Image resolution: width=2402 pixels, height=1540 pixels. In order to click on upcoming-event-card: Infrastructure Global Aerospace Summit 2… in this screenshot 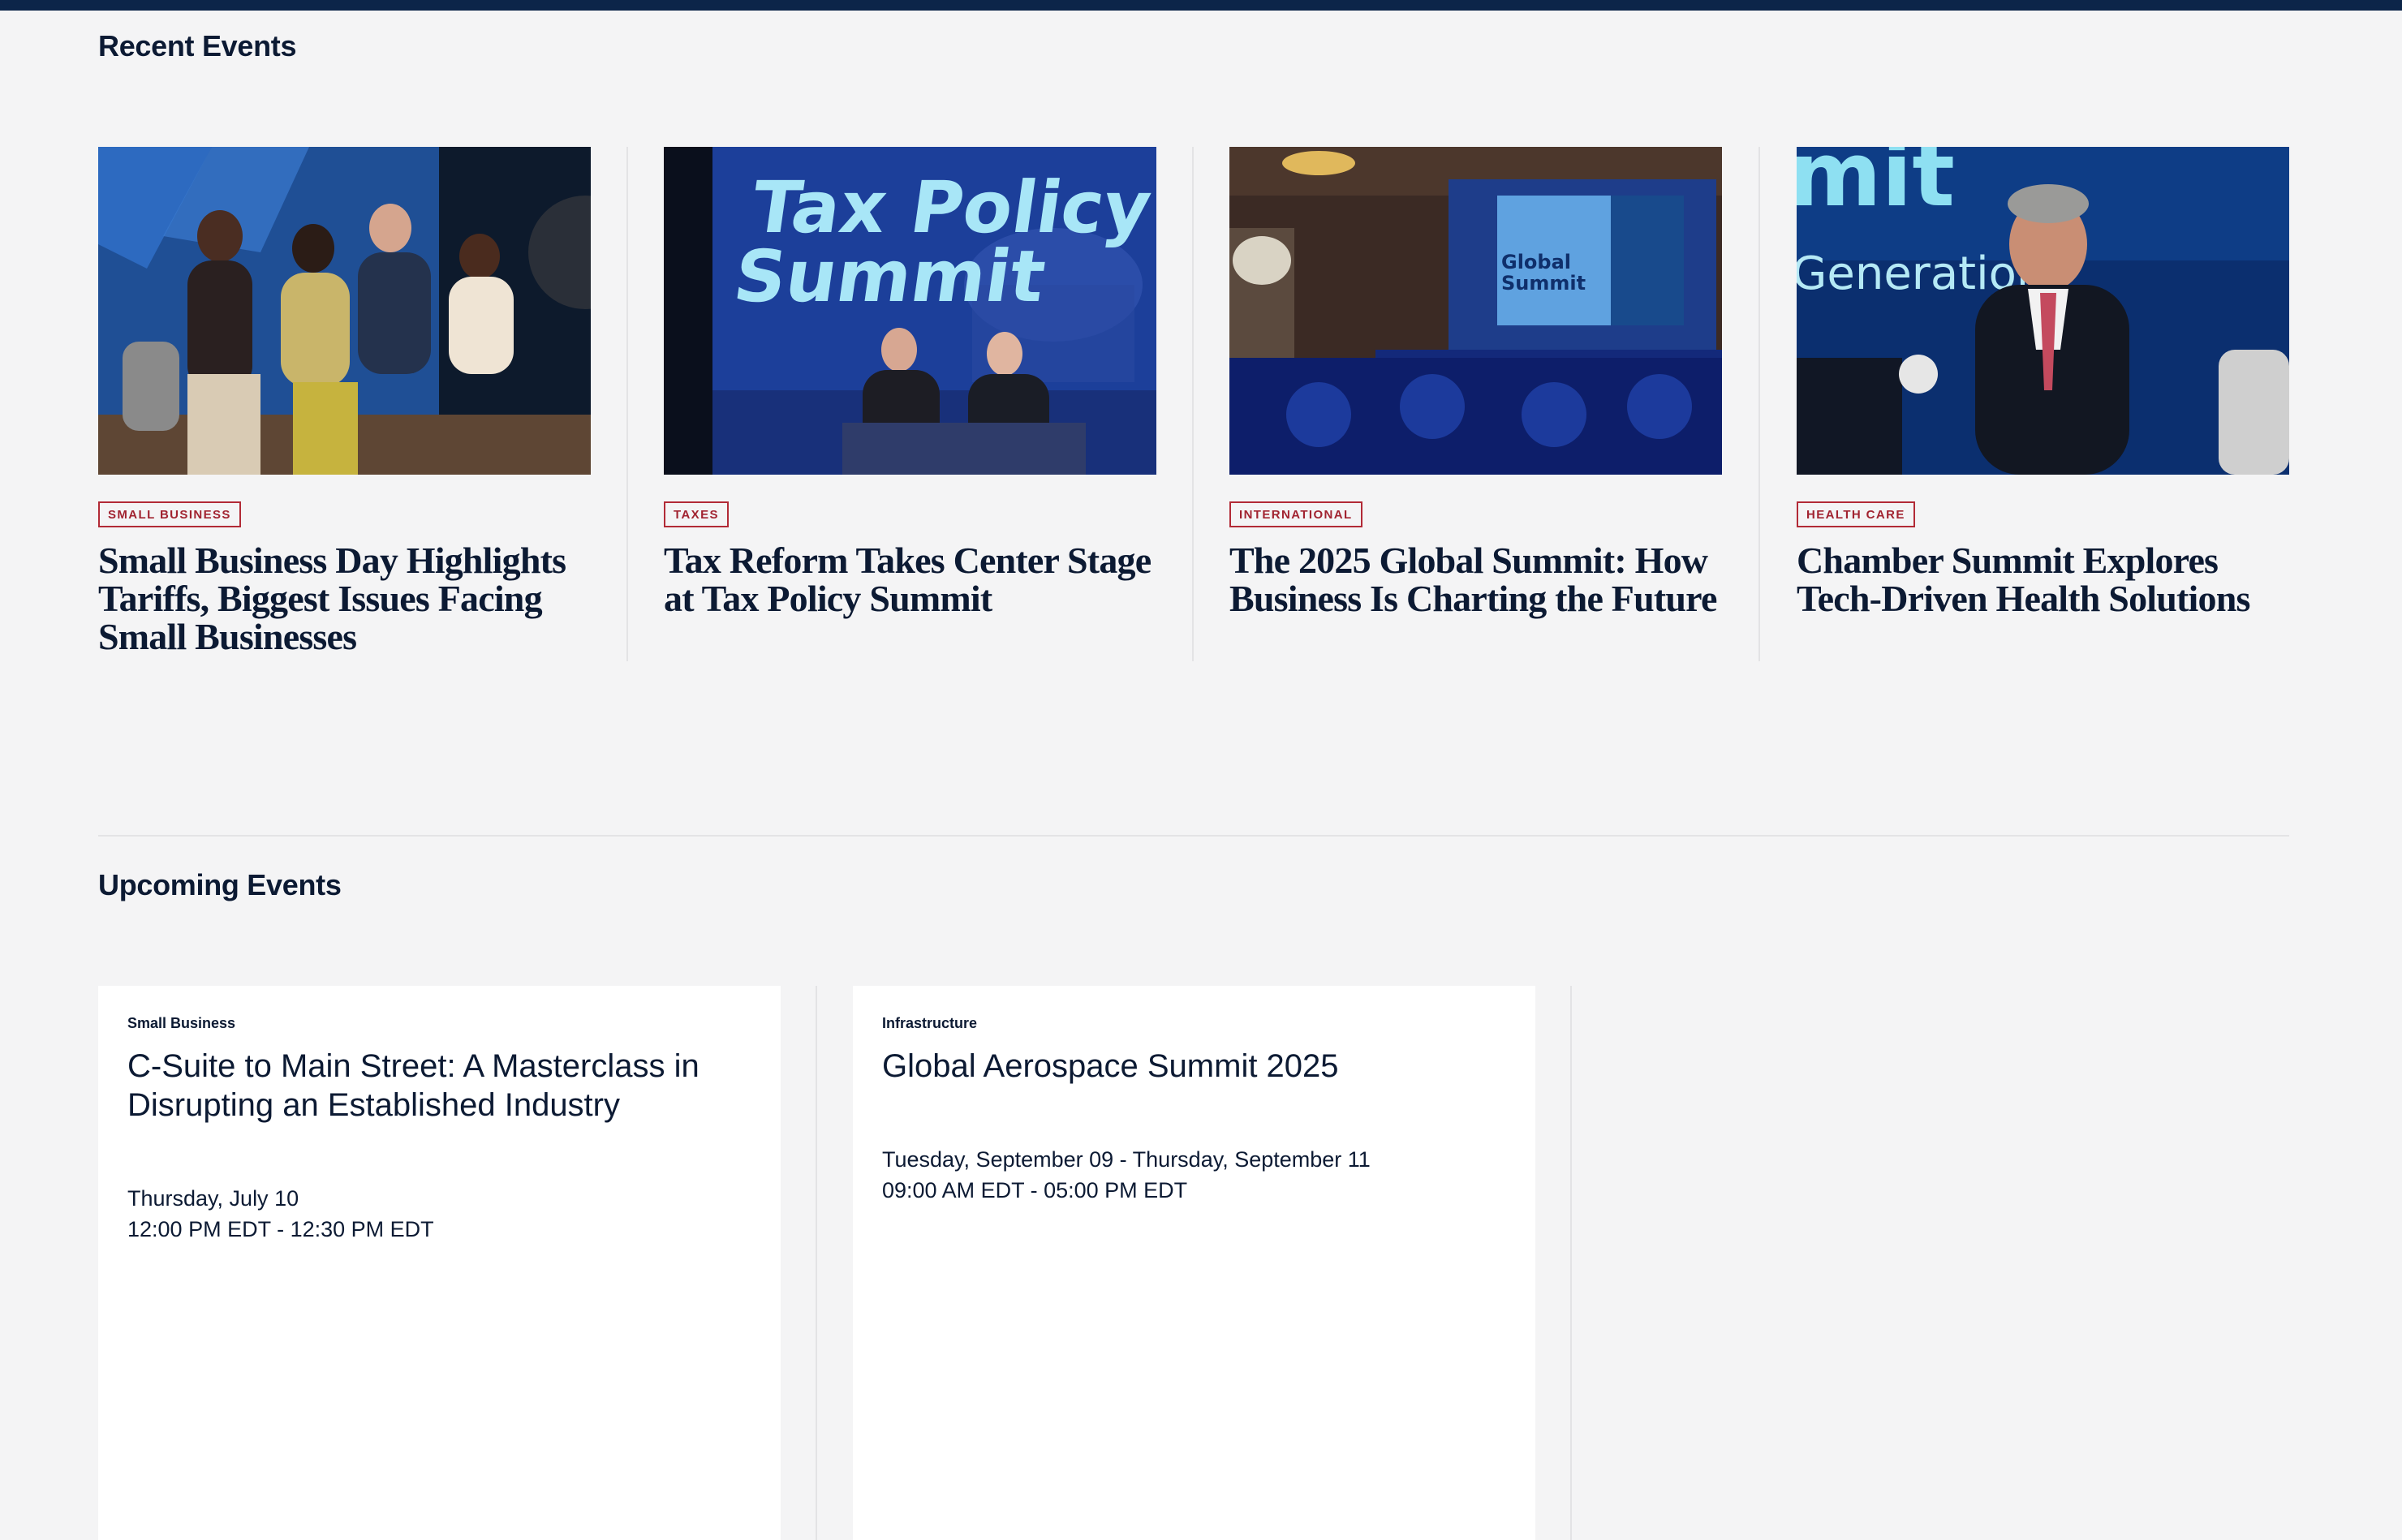, I will do `click(1194, 1263)`.